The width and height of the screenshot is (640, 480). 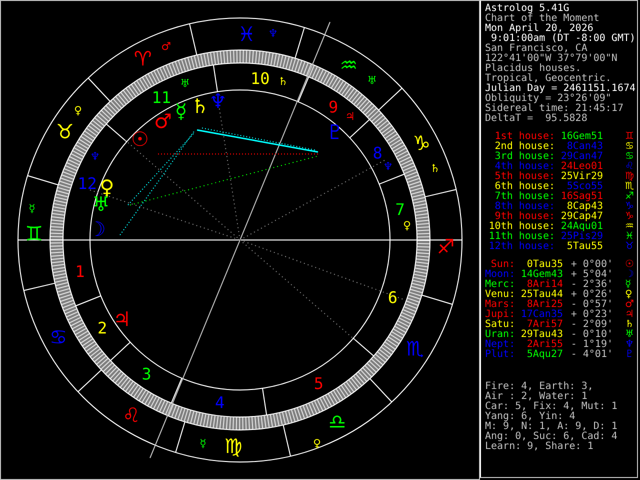 I want to click on house-number: 12, so click(x=87, y=183).